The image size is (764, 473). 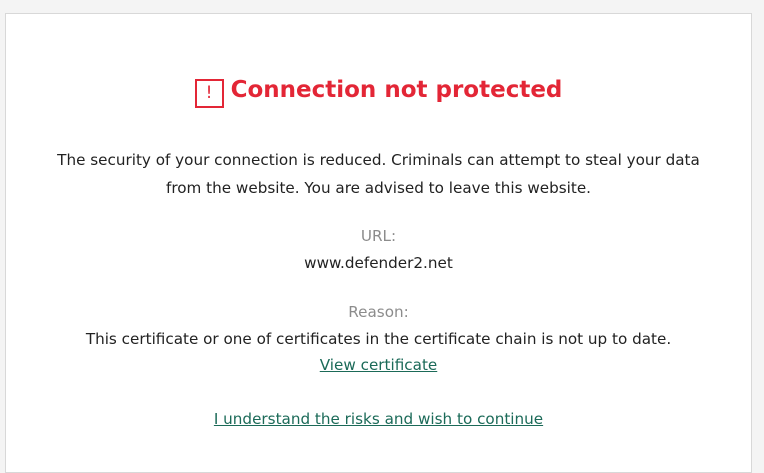 What do you see at coordinates (396, 90) in the screenshot?
I see `page-title: Connection not protected` at bounding box center [396, 90].